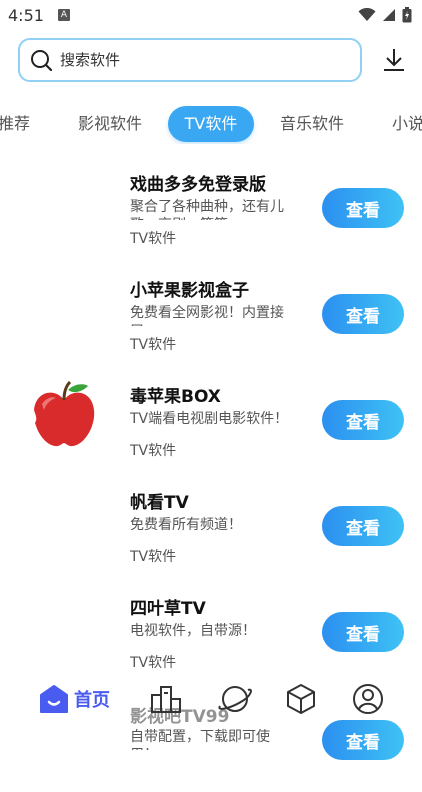 The height and width of the screenshot is (792, 422). I want to click on cube-icon, so click(301, 699).